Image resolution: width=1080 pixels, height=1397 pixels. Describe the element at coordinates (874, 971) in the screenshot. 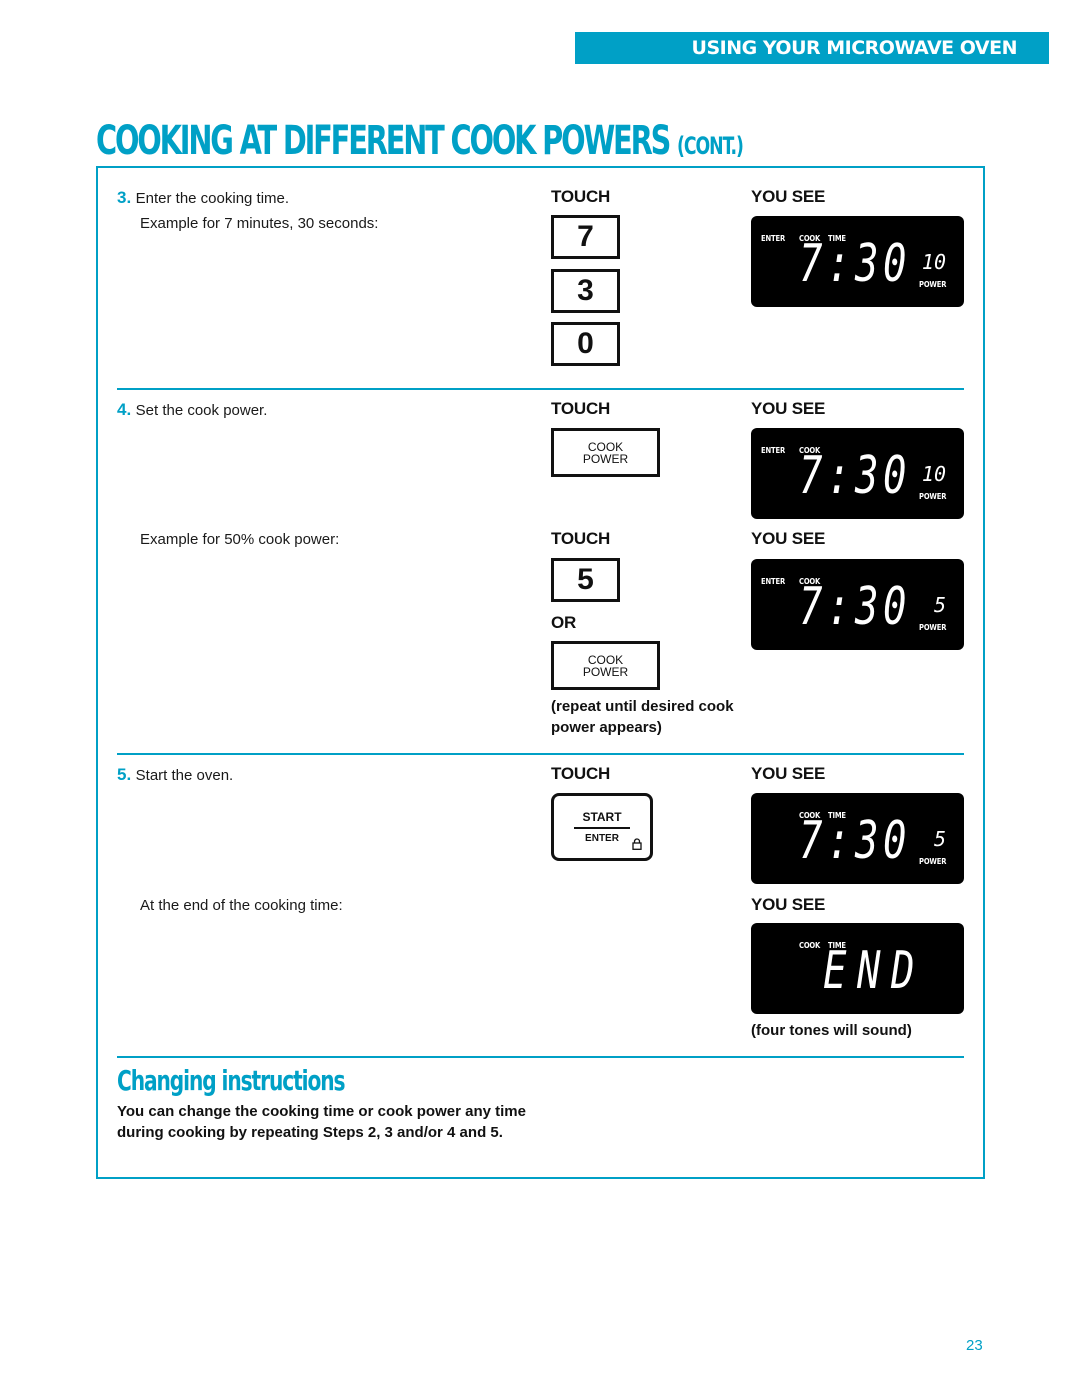

I see `display-end-text: END` at that location.